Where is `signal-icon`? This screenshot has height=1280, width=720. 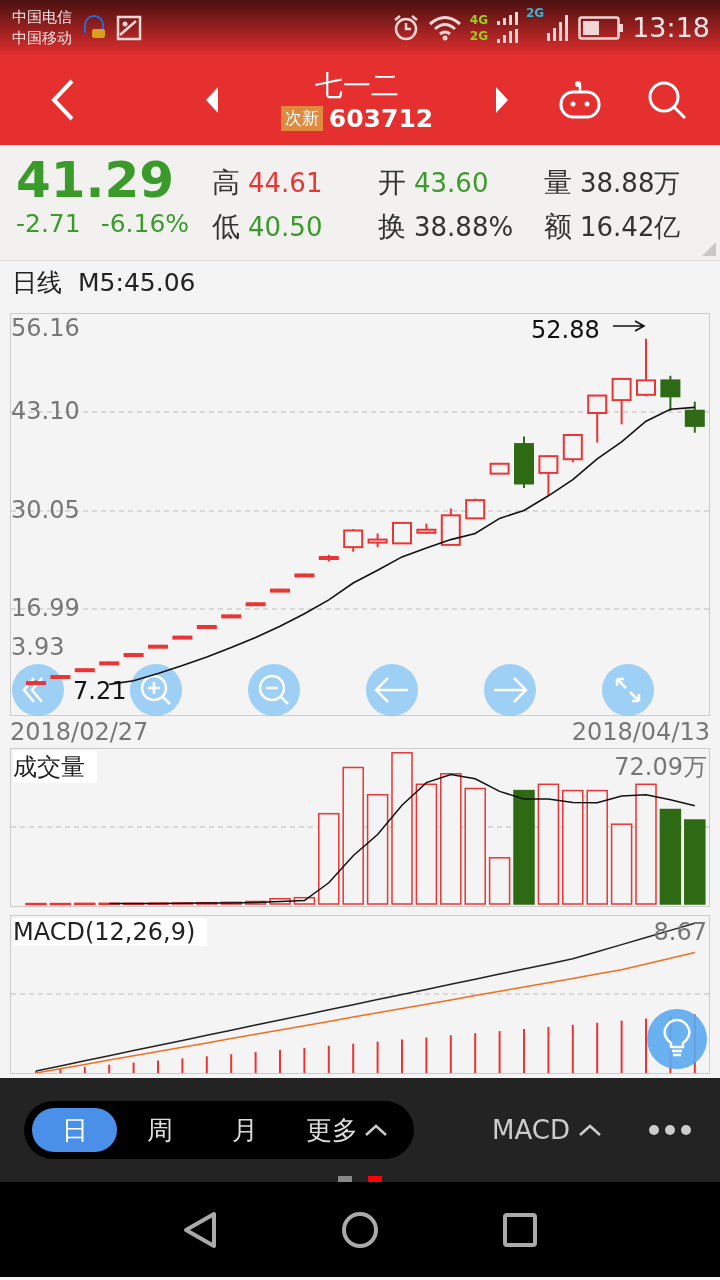 signal-icon is located at coordinates (507, 27).